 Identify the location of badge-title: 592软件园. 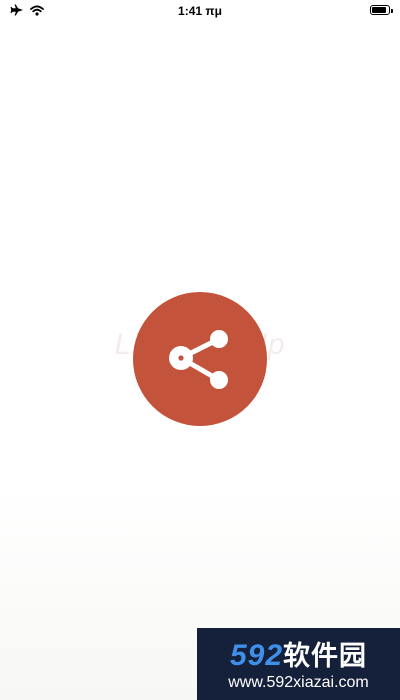
(298, 653).